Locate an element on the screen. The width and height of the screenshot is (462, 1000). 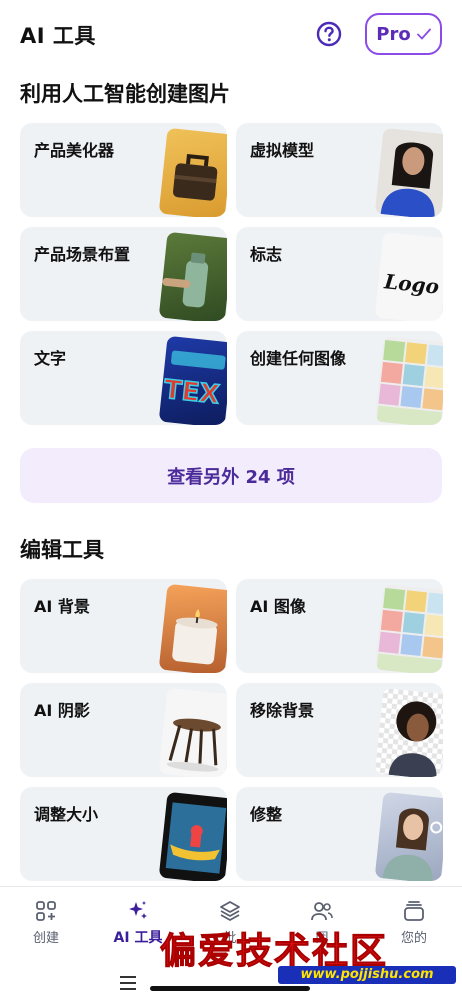
kayak-photo is located at coordinates (192, 836).